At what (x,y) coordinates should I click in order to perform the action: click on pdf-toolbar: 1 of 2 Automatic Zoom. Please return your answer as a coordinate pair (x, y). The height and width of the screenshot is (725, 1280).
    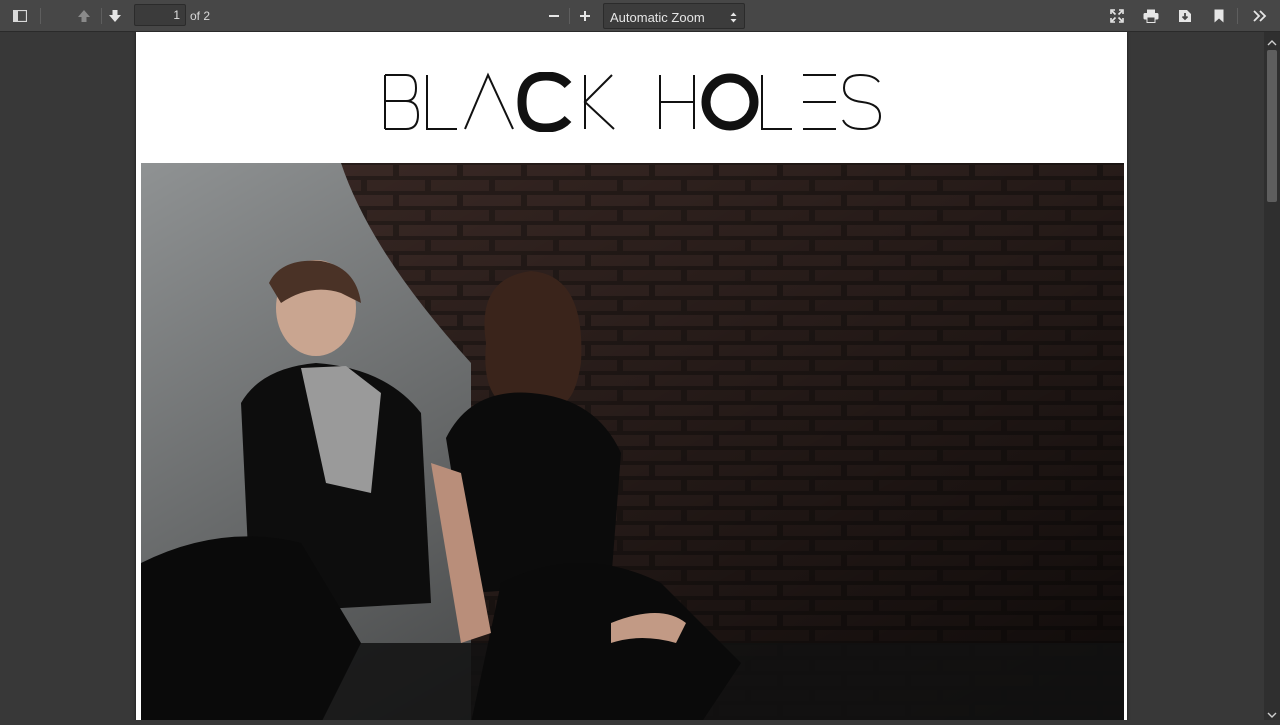
    Looking at the image, I should click on (640, 16).